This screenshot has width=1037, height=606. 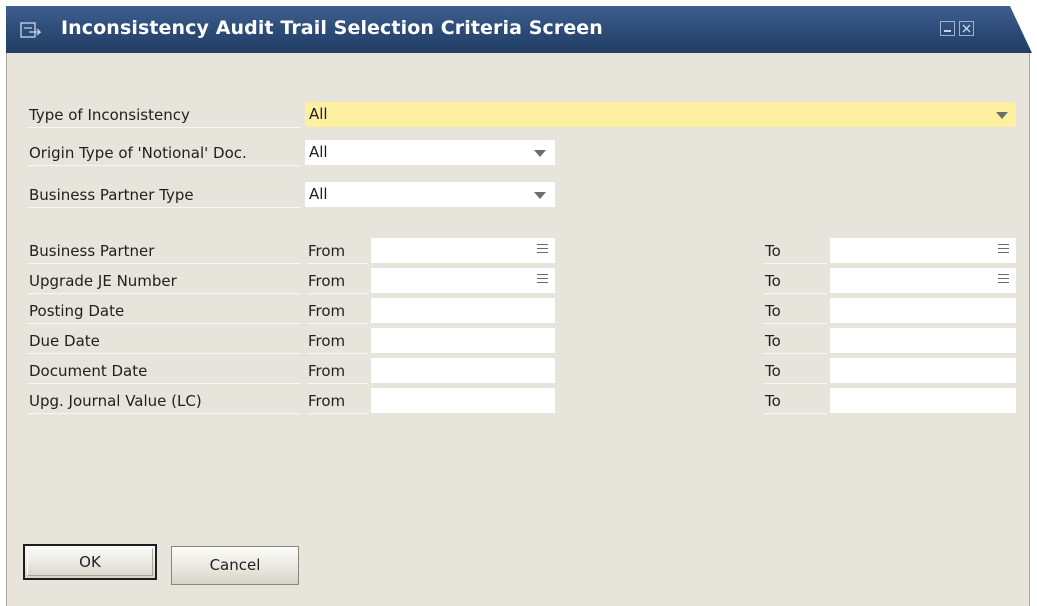 I want to click on upgrade-je-number-to-input, so click(x=923, y=280).